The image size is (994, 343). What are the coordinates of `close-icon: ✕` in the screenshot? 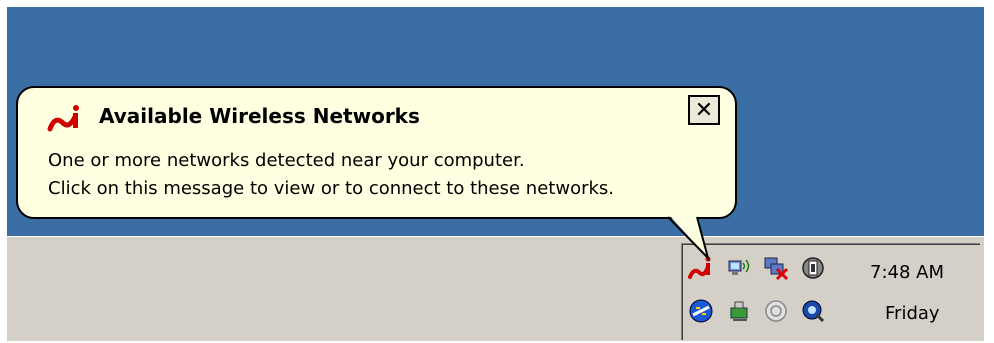 It's located at (704, 110).